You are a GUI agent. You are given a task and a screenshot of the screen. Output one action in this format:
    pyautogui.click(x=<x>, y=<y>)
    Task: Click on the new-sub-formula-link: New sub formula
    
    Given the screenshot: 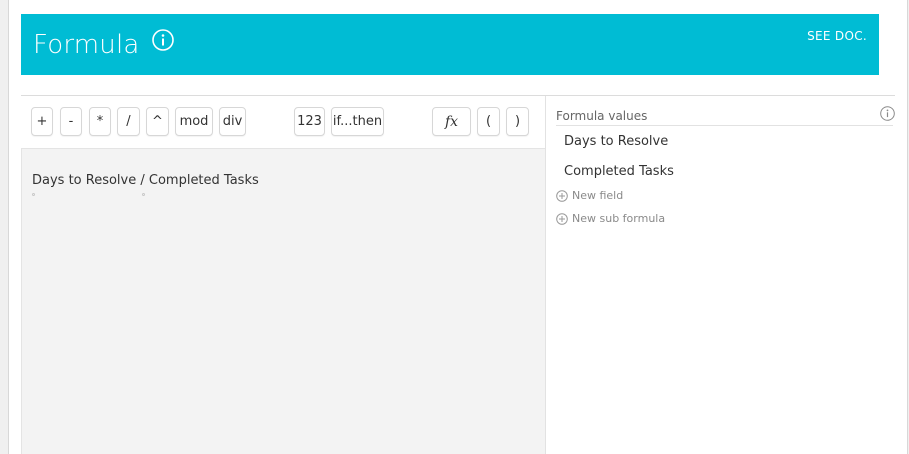 What is the action you would take?
    pyautogui.click(x=610, y=218)
    